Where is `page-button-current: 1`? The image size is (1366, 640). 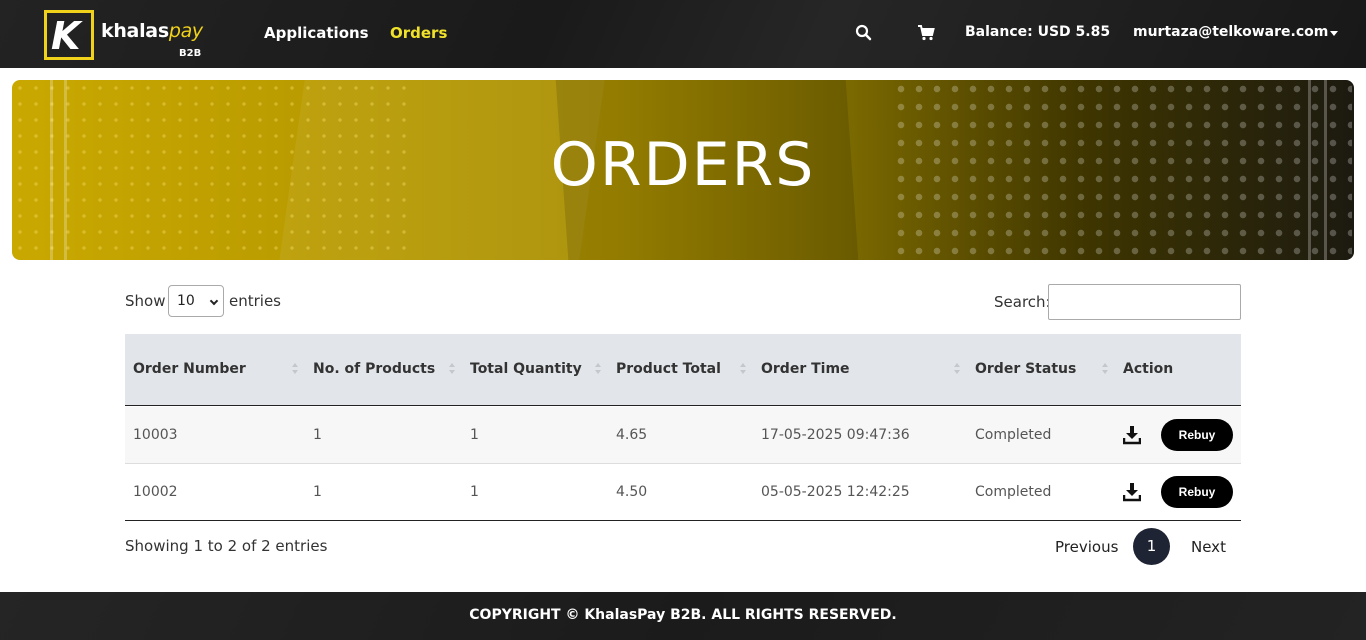
page-button-current: 1 is located at coordinates (1151, 546).